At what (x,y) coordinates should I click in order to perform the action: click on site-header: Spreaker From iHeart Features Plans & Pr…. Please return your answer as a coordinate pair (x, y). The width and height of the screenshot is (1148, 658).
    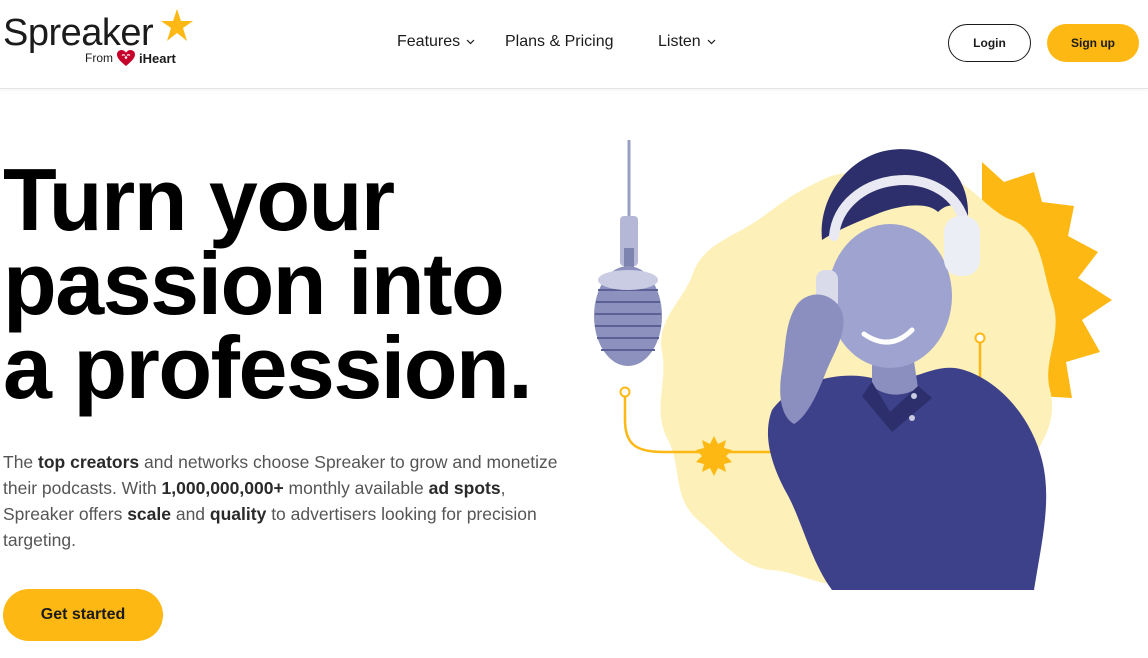
    Looking at the image, I should click on (574, 44).